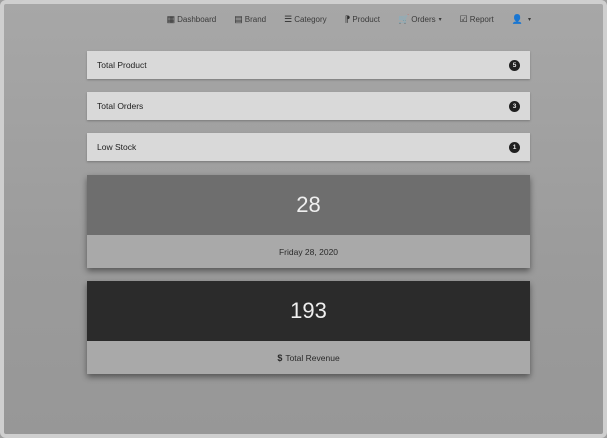  I want to click on nav-report: ☑ Report, so click(477, 19).